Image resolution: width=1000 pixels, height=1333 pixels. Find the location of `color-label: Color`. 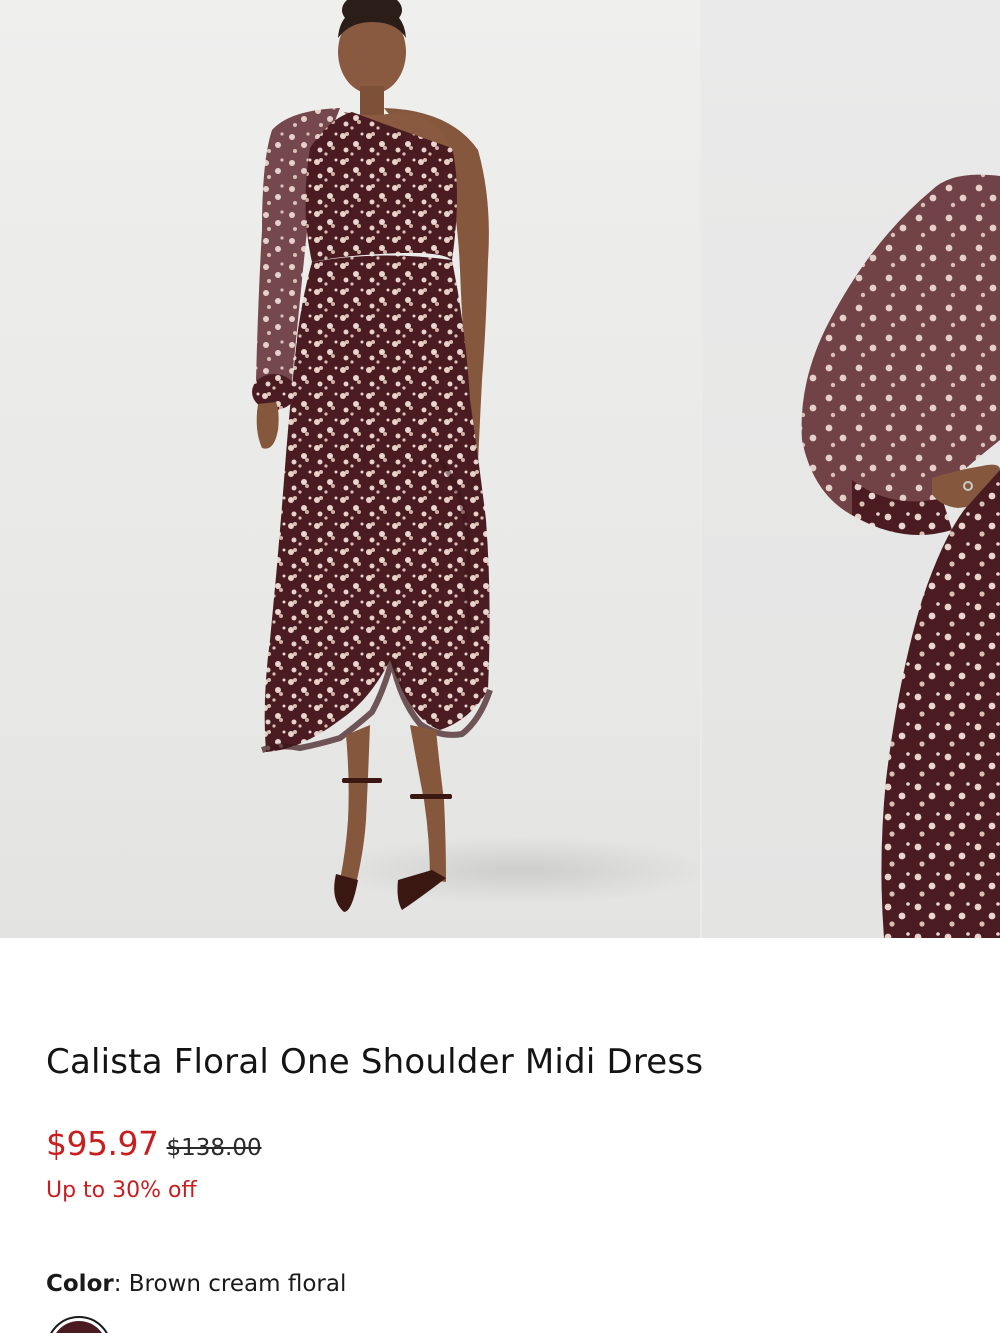

color-label: Color is located at coordinates (80, 1284).